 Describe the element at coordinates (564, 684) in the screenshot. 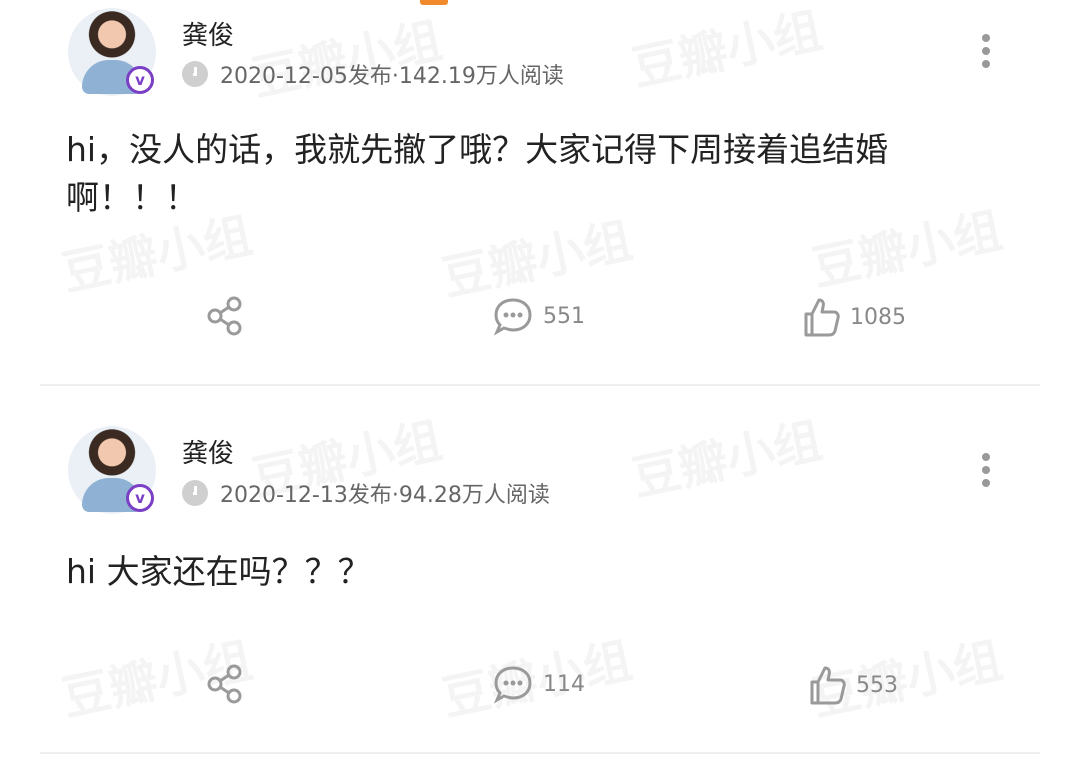

I see `comment-count: 114` at that location.